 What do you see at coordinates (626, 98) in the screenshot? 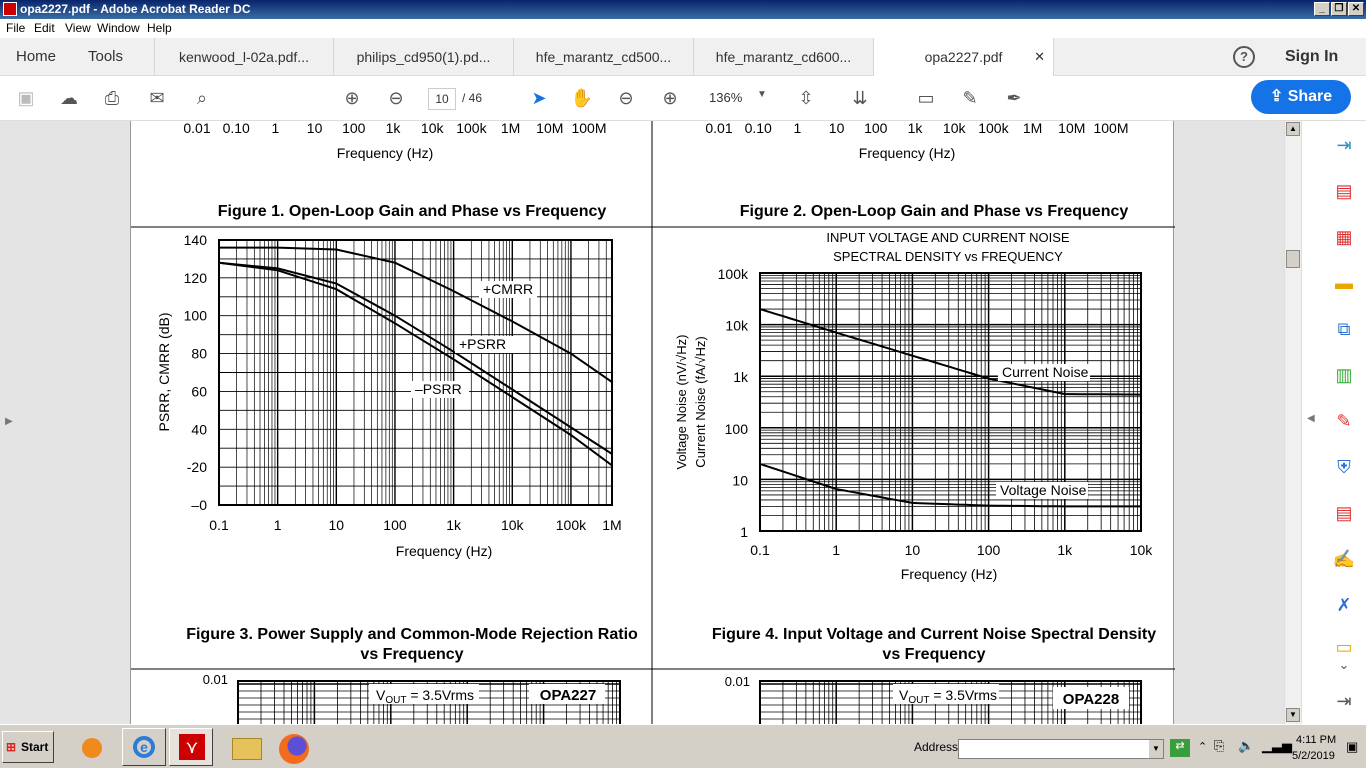
I see `zoom-out-icon: ⊖` at bounding box center [626, 98].